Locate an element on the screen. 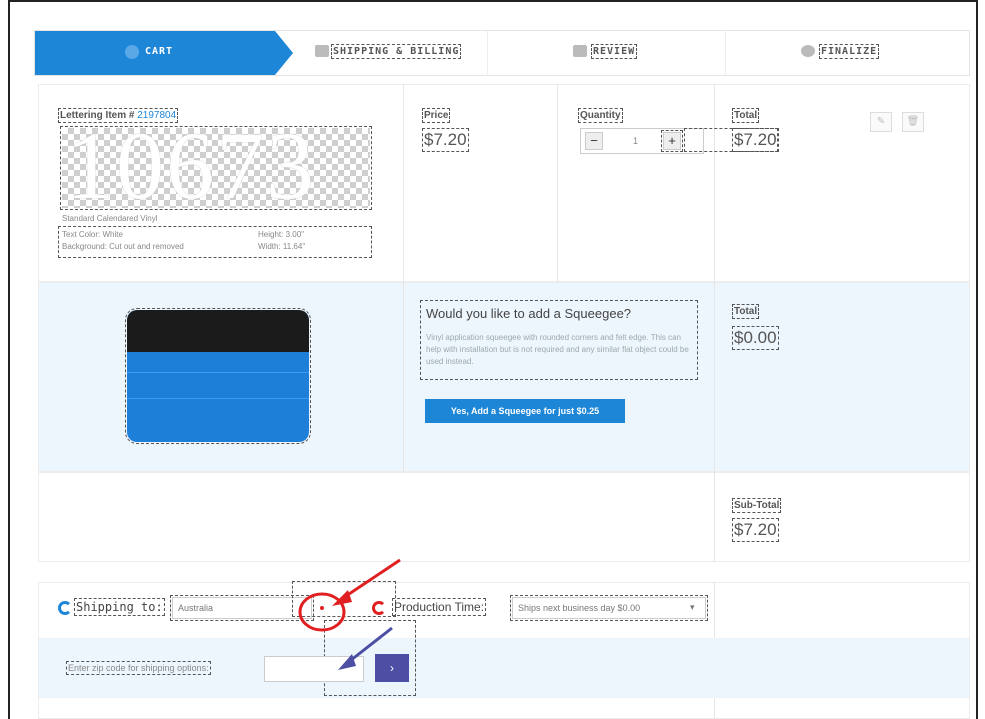  zip-code-input is located at coordinates (314, 669).